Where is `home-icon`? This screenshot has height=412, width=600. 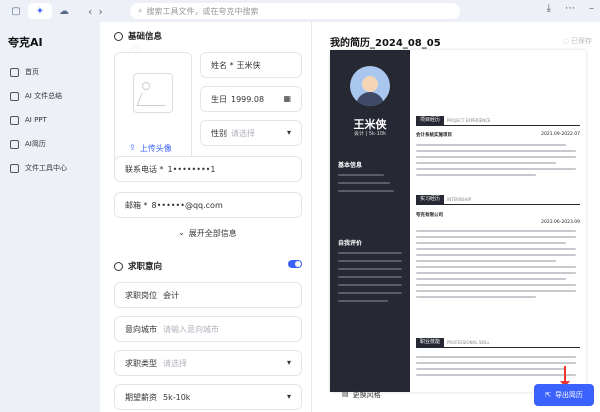
home-icon is located at coordinates (14, 72).